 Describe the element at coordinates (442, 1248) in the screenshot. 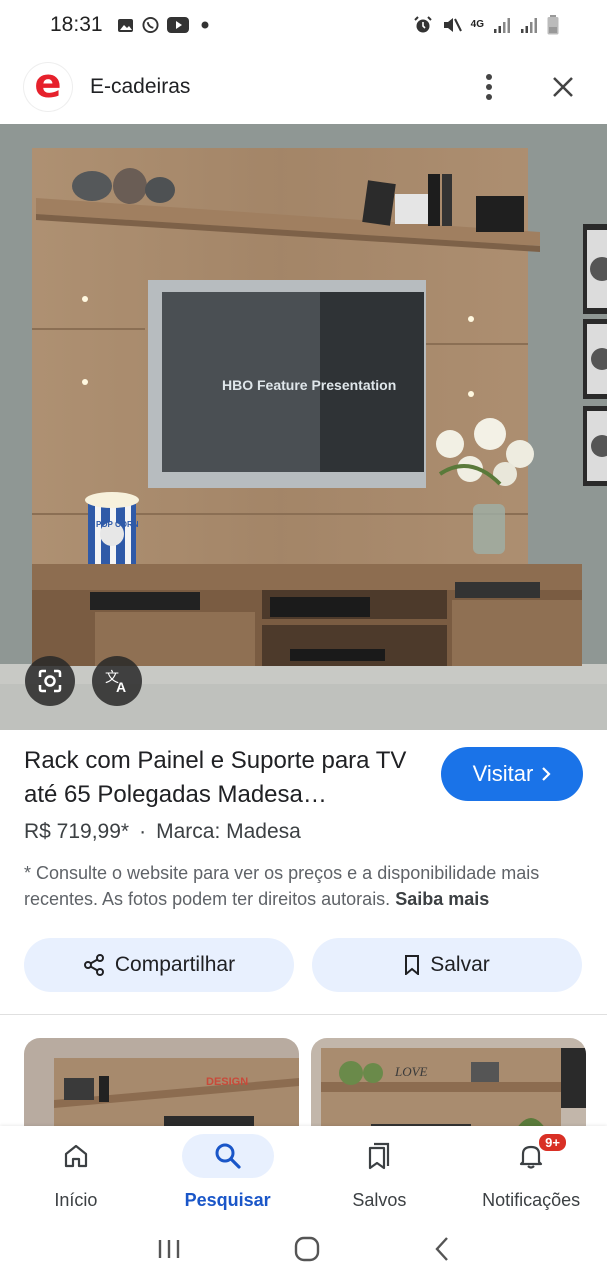

I see `back-icon` at that location.